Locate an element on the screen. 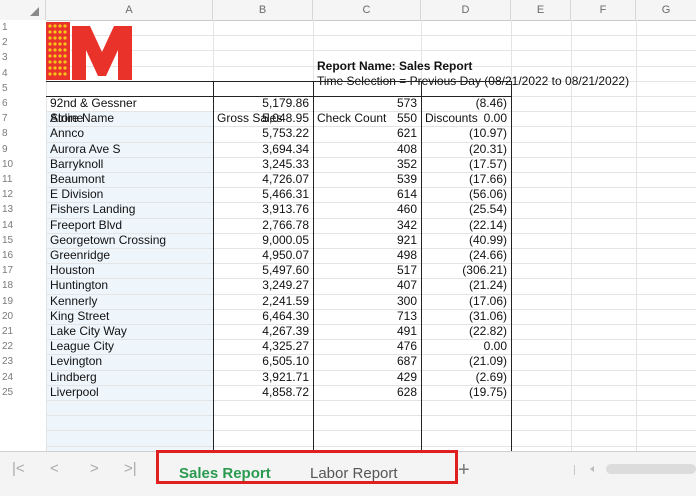 The width and height of the screenshot is (696, 496). cell-check-count: 573 is located at coordinates (365, 103).